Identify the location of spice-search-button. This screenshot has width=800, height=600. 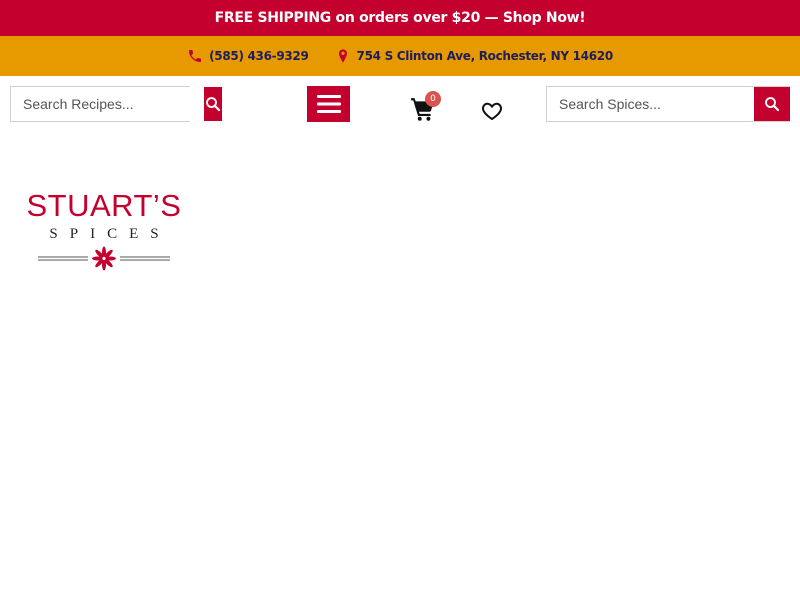
(772, 104).